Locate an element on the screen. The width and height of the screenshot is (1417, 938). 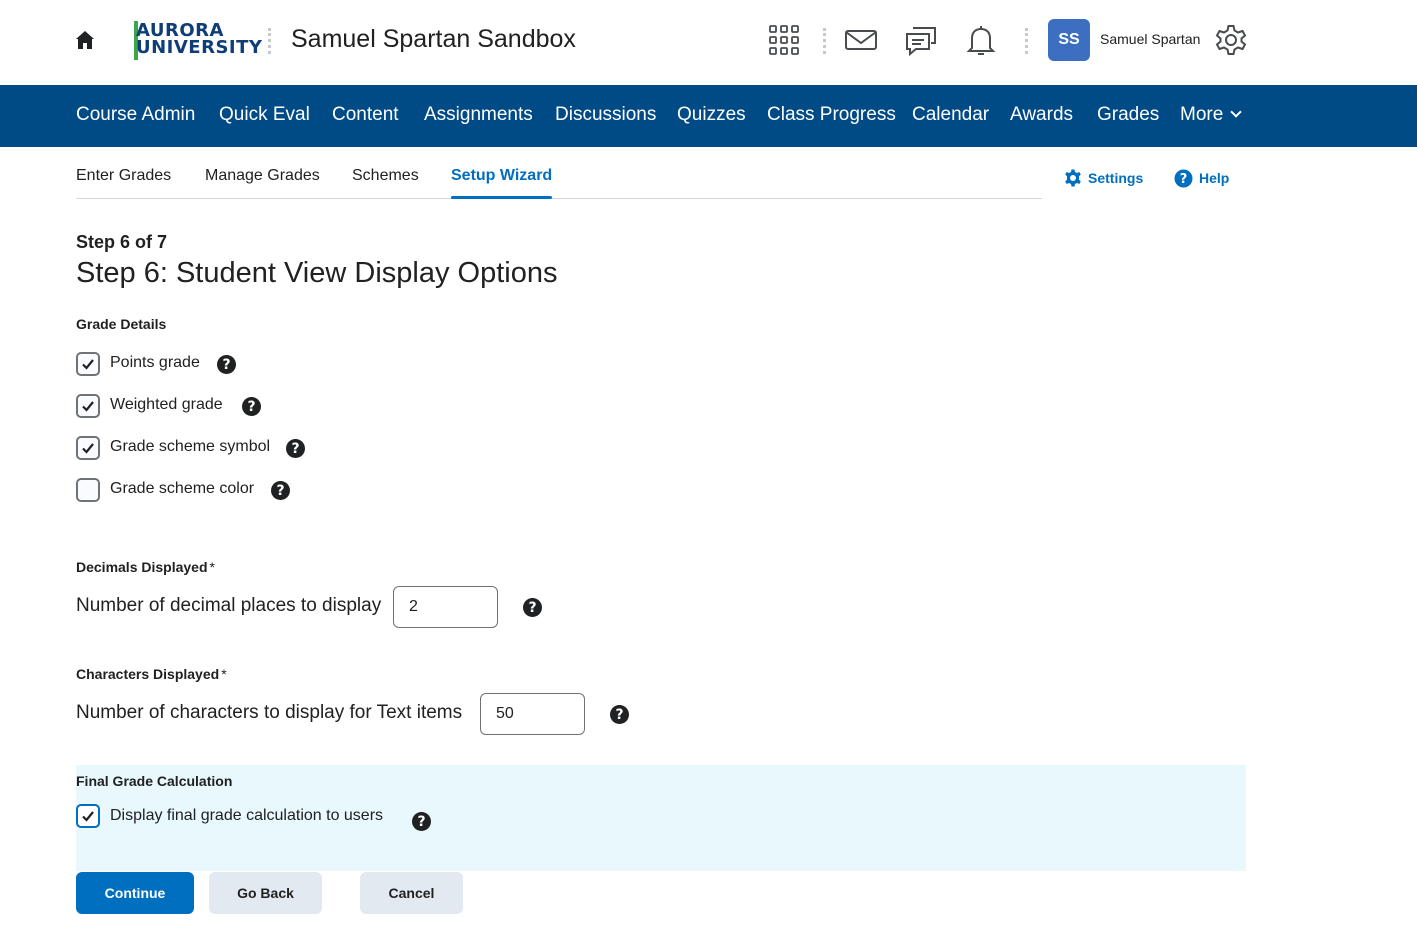
nav-item-grades: Grades is located at coordinates (1128, 115).